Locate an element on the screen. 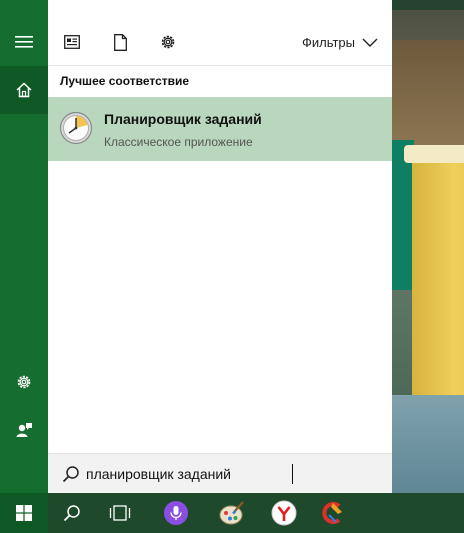 The image size is (464, 533). task-view-icon is located at coordinates (120, 513).